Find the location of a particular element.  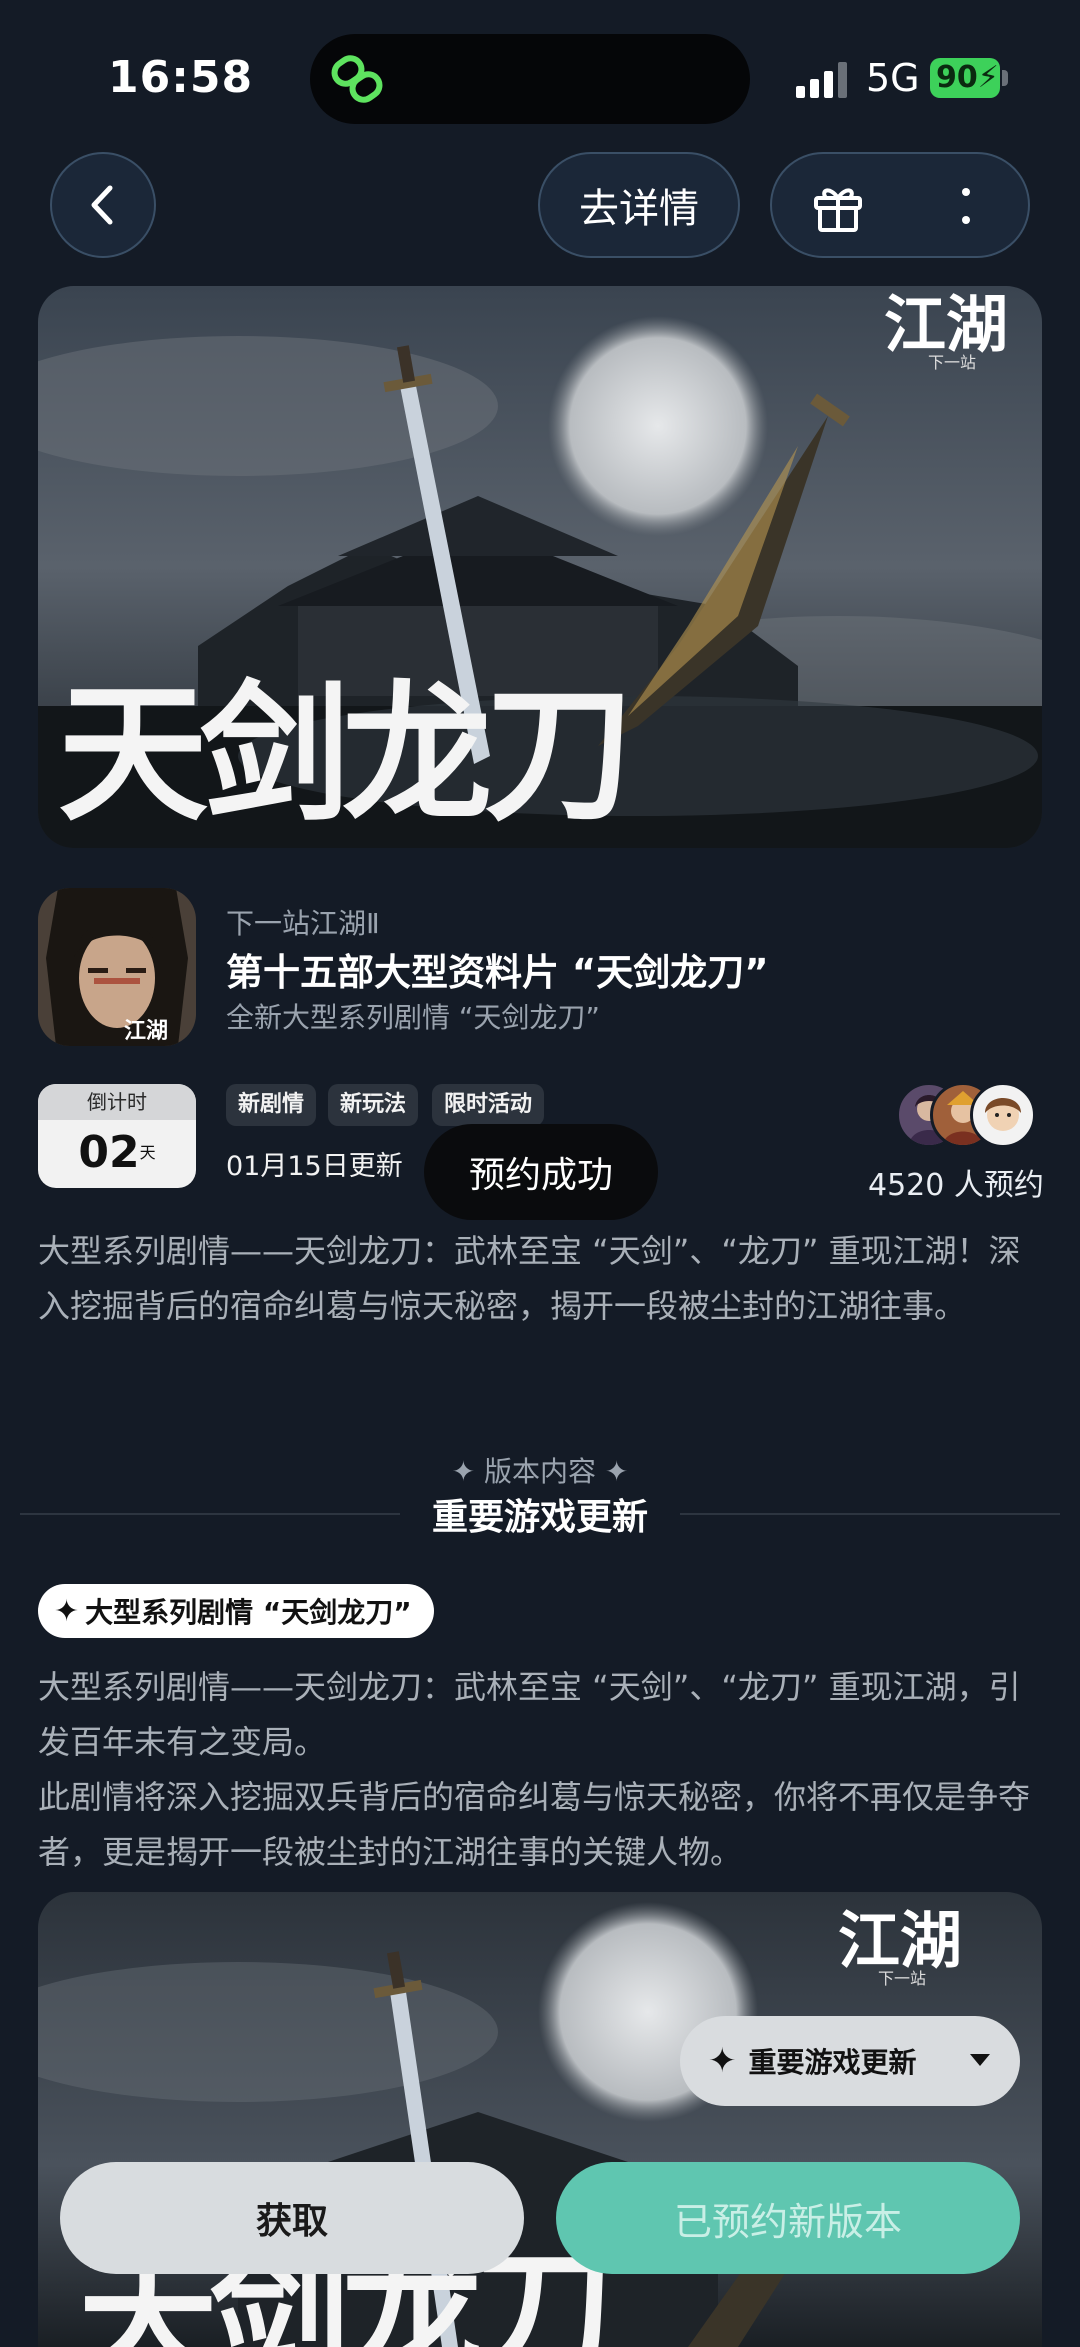

reservation-count: 4520 人预约 is located at coordinates (956, 1185).